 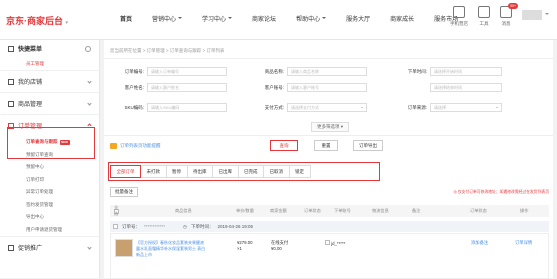 I want to click on nav-forum: 商家论坛, so click(x=264, y=20).